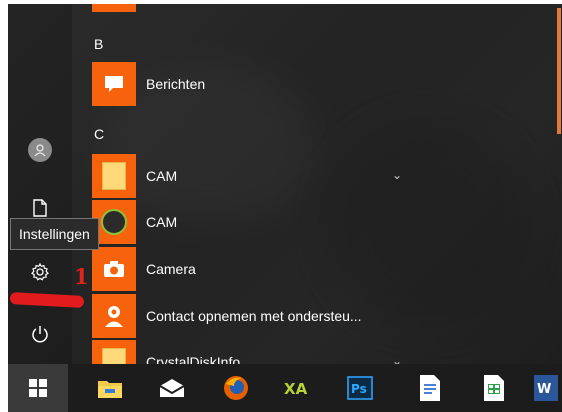 The height and width of the screenshot is (412, 562). I want to click on app-camera: Camera, so click(282, 269).